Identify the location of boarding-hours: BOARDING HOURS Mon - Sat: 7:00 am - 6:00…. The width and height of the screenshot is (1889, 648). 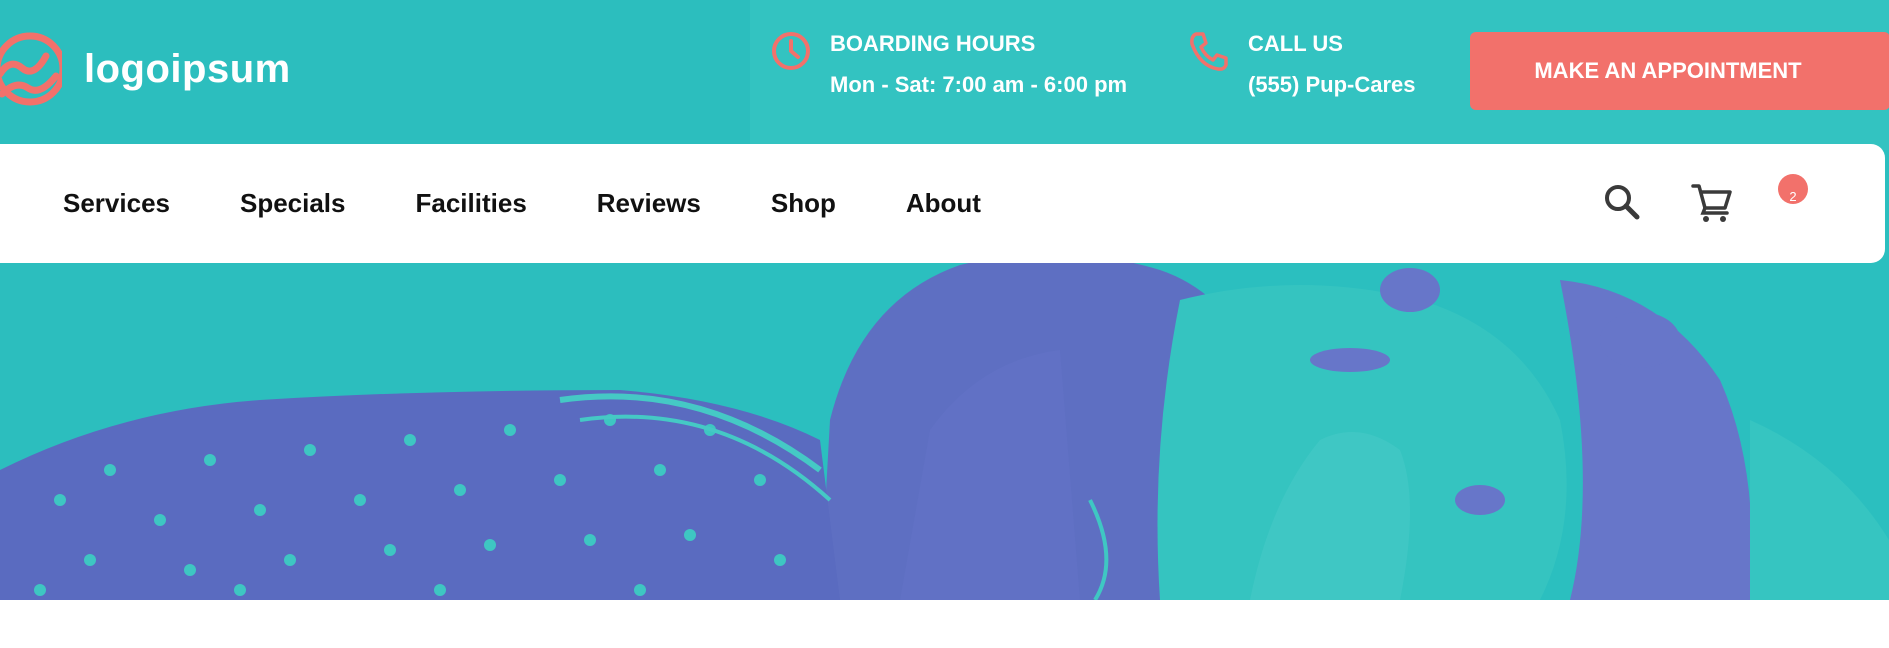
(948, 64).